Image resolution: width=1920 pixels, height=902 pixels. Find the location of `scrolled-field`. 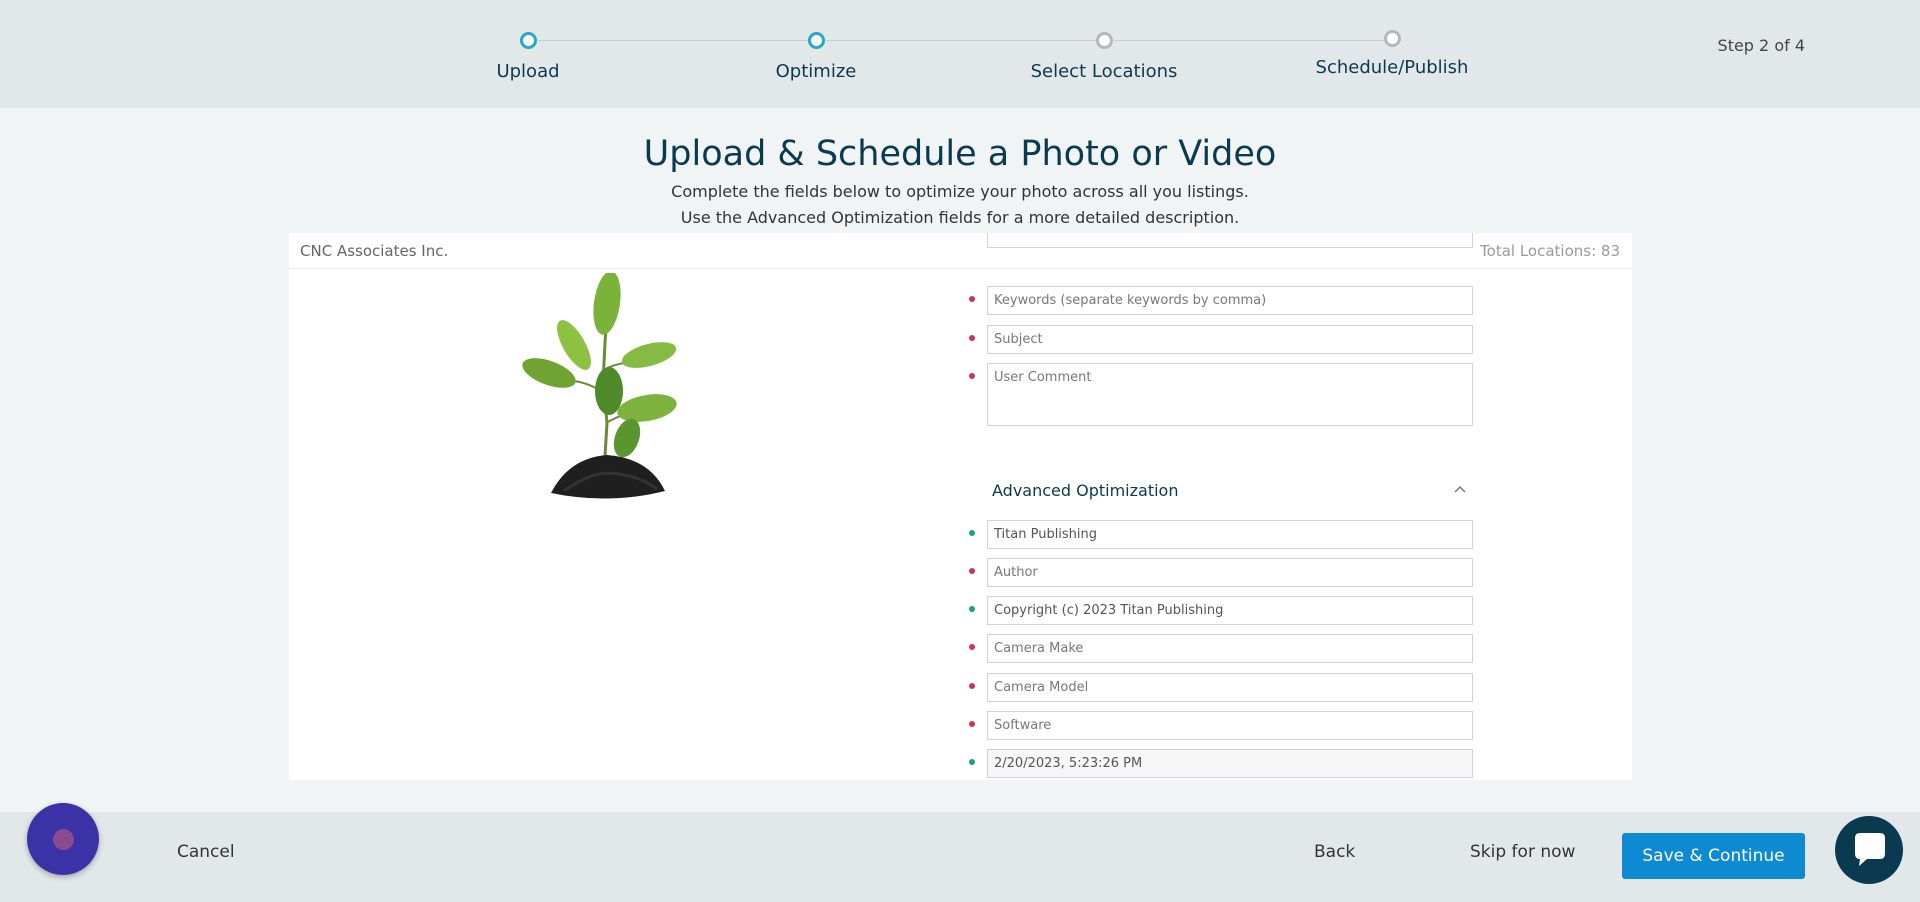

scrolled-field is located at coordinates (1230, 240).